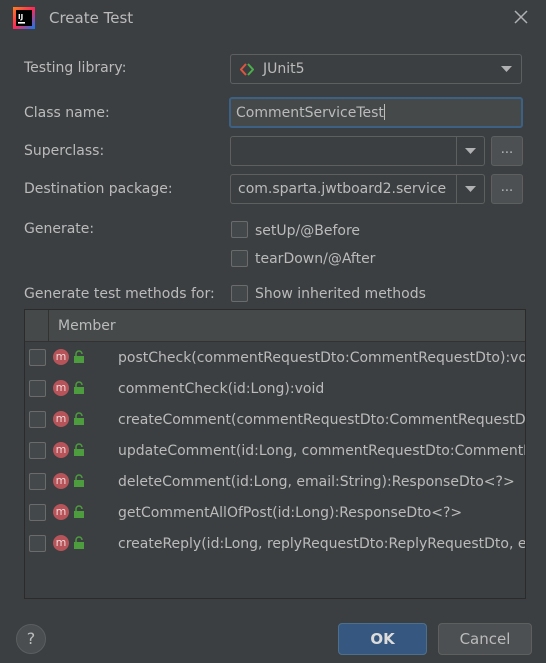  I want to click on testing-library-label: Testing library:, so click(75, 68).